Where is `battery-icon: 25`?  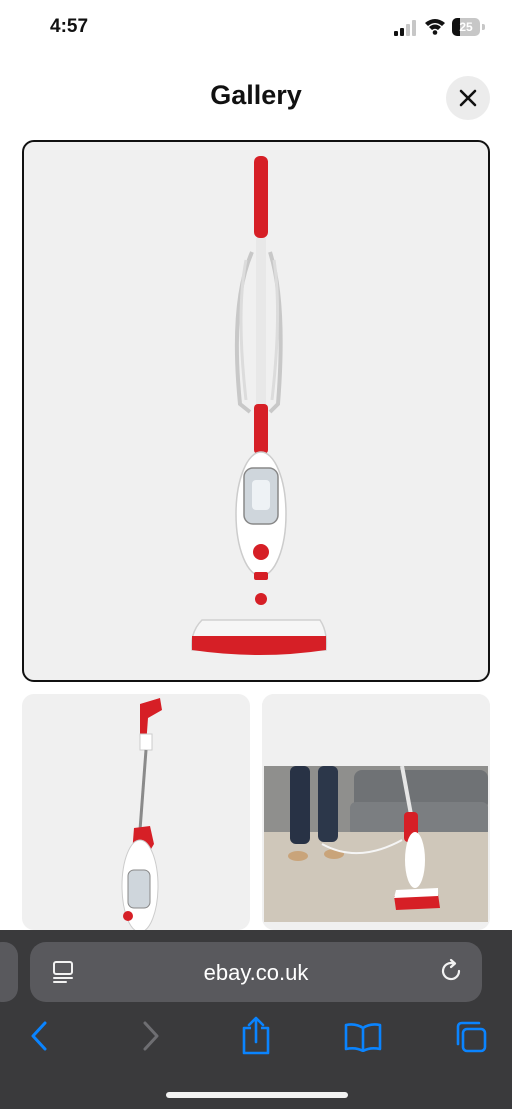
battery-icon: 25 is located at coordinates (469, 27).